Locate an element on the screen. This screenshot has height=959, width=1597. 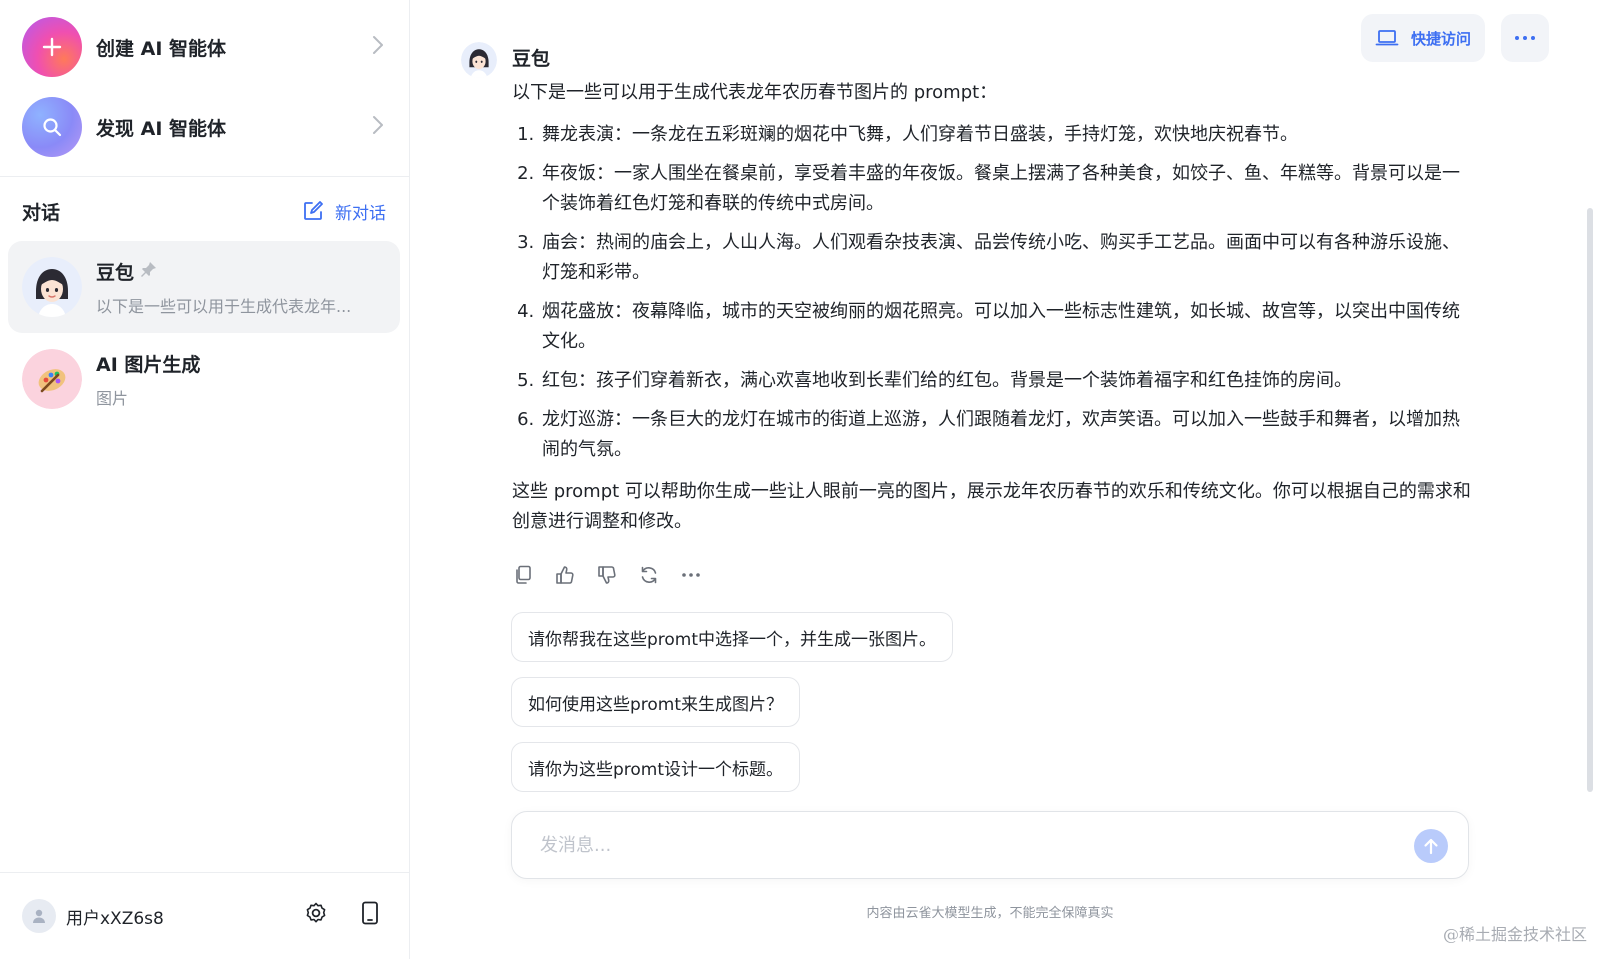
doubao-avatar is located at coordinates (52, 287).